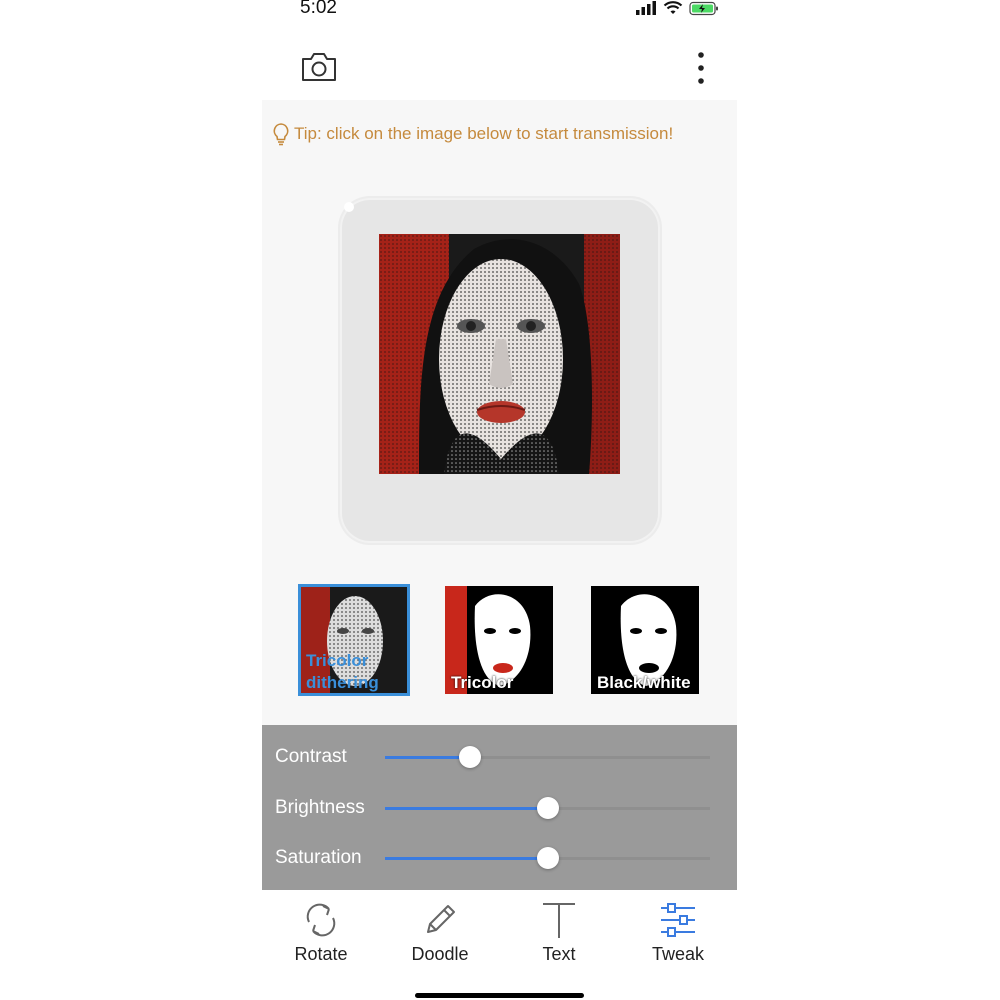 Image resolution: width=1000 pixels, height=1000 pixels. Describe the element at coordinates (499, 995) in the screenshot. I see `home-indicator` at that location.